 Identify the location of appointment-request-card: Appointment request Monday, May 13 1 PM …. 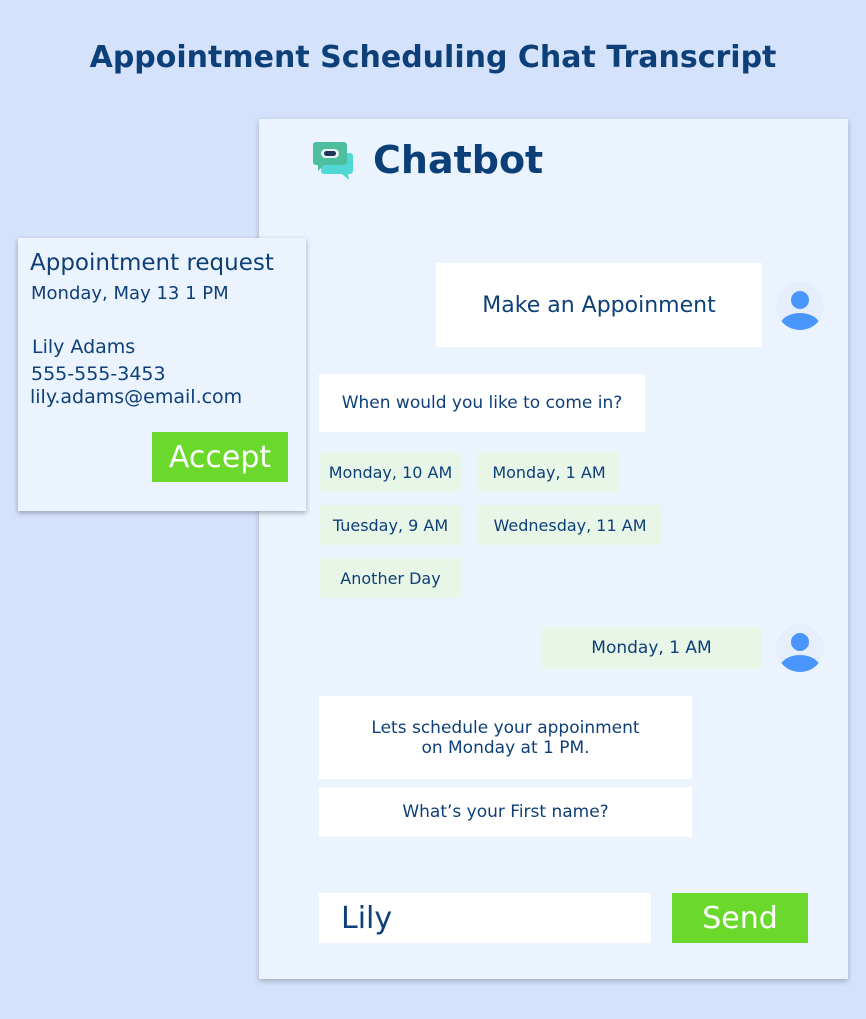
(162, 374).